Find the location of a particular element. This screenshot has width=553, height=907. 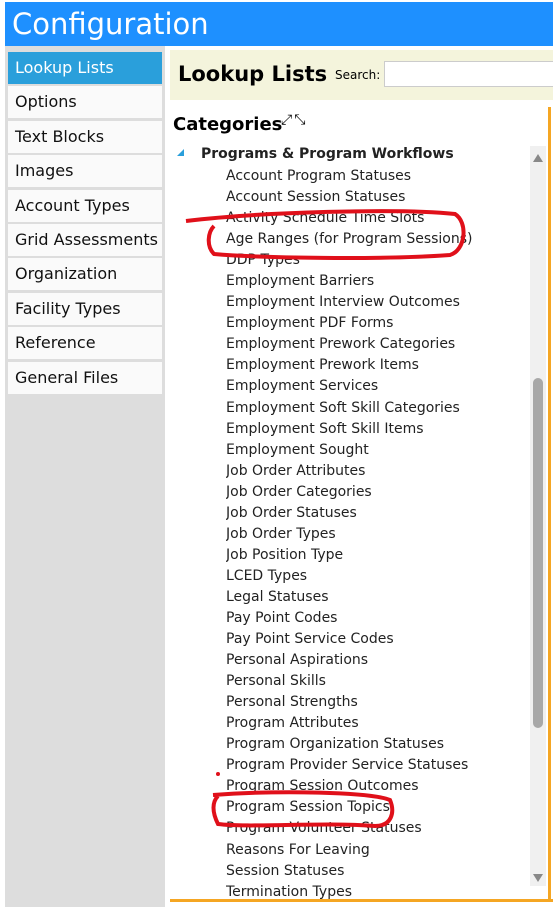

list-item: Program Organization Statuses is located at coordinates (376, 744).